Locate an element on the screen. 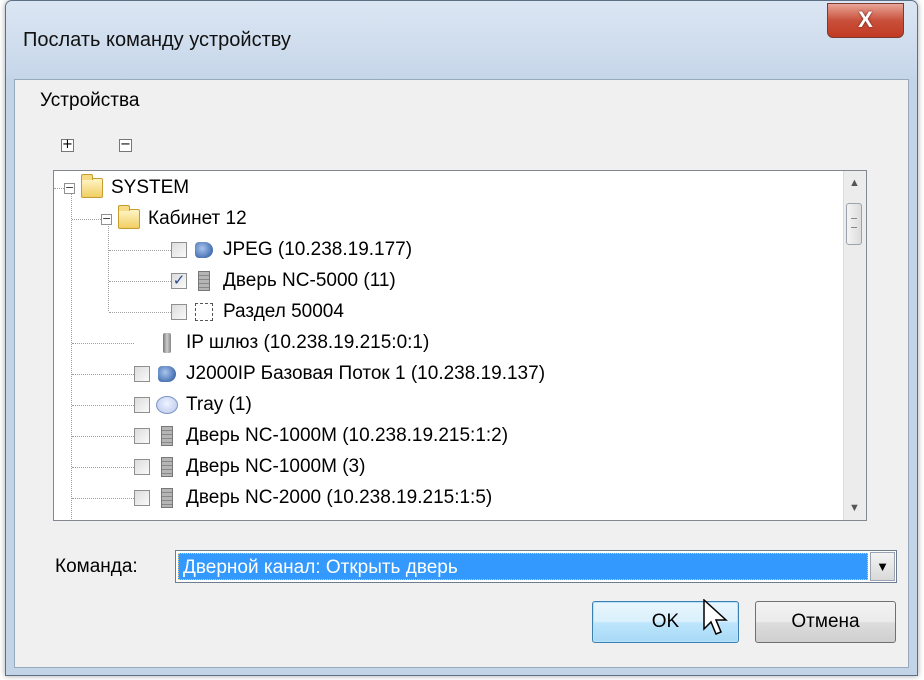  gateway-icon-shape is located at coordinates (167, 343).